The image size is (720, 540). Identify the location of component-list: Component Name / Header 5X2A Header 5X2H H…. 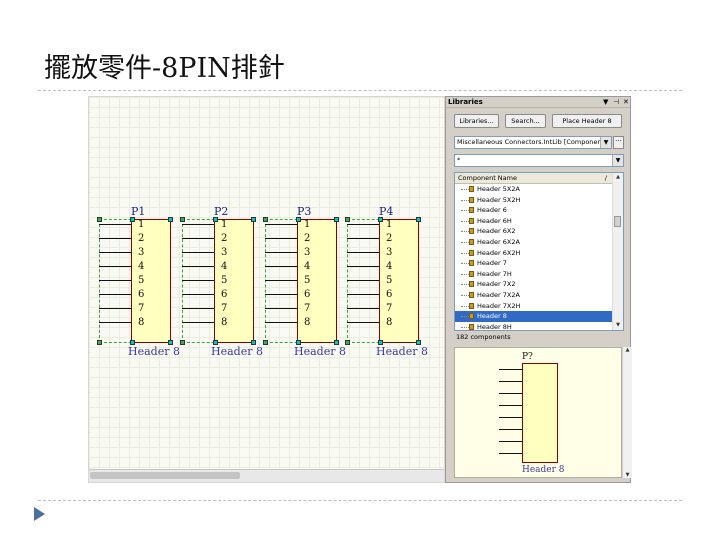
(539, 251).